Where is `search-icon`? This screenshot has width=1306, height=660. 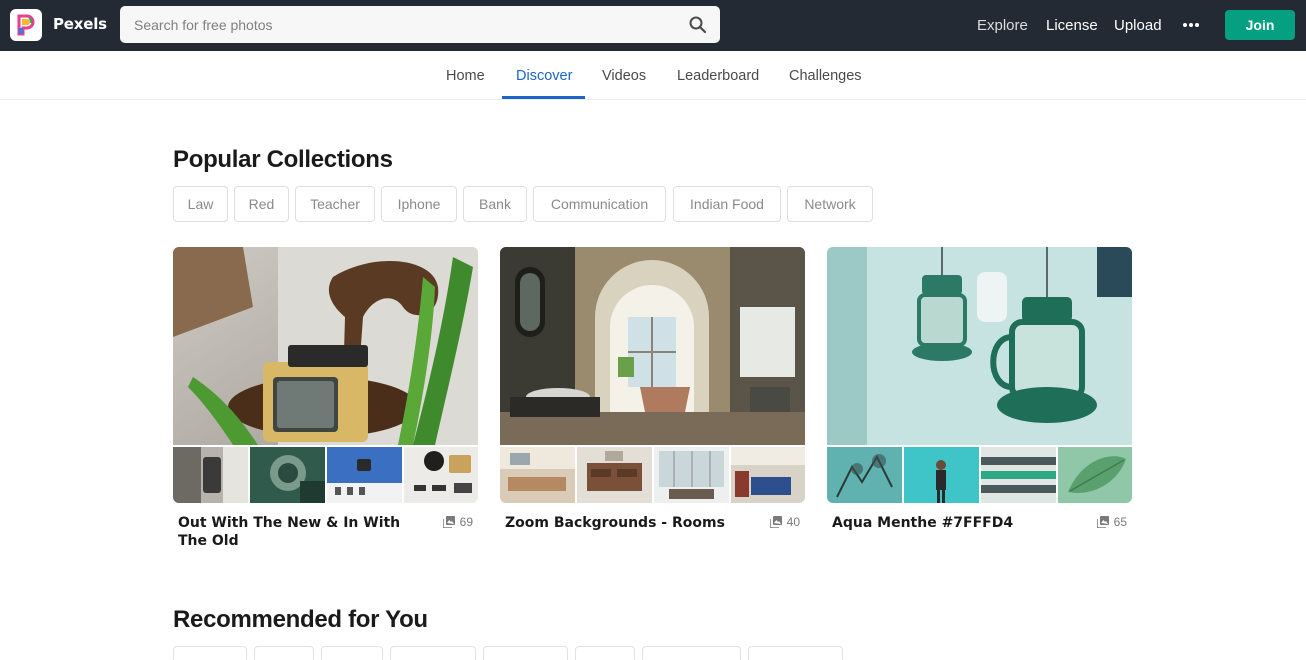
search-icon is located at coordinates (698, 25).